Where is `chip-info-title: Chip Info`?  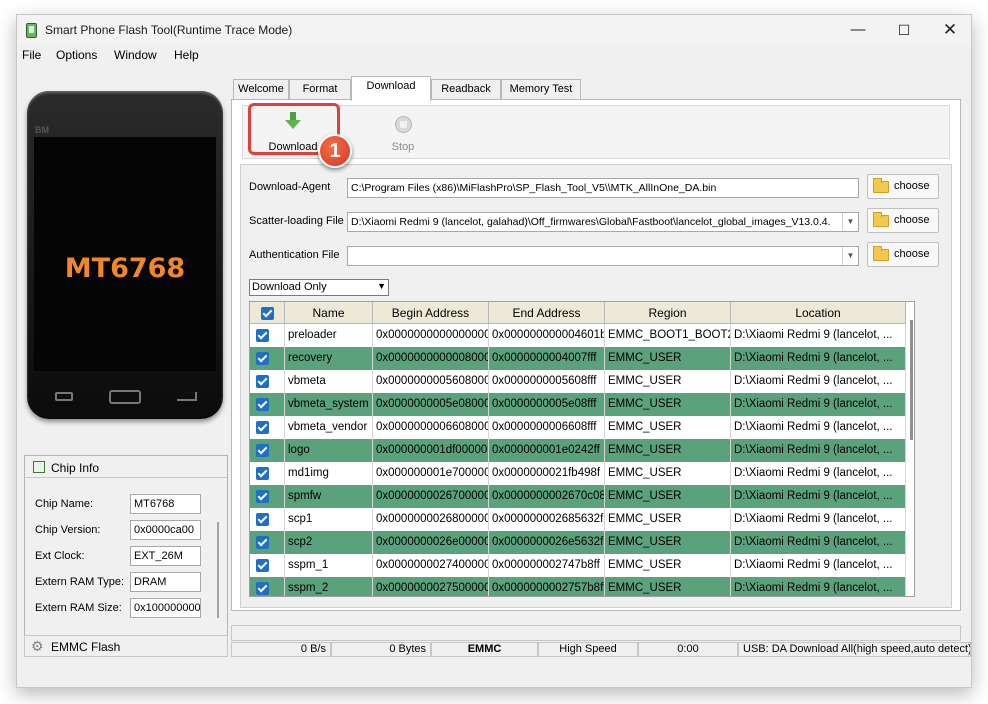 chip-info-title: Chip Info is located at coordinates (75, 468).